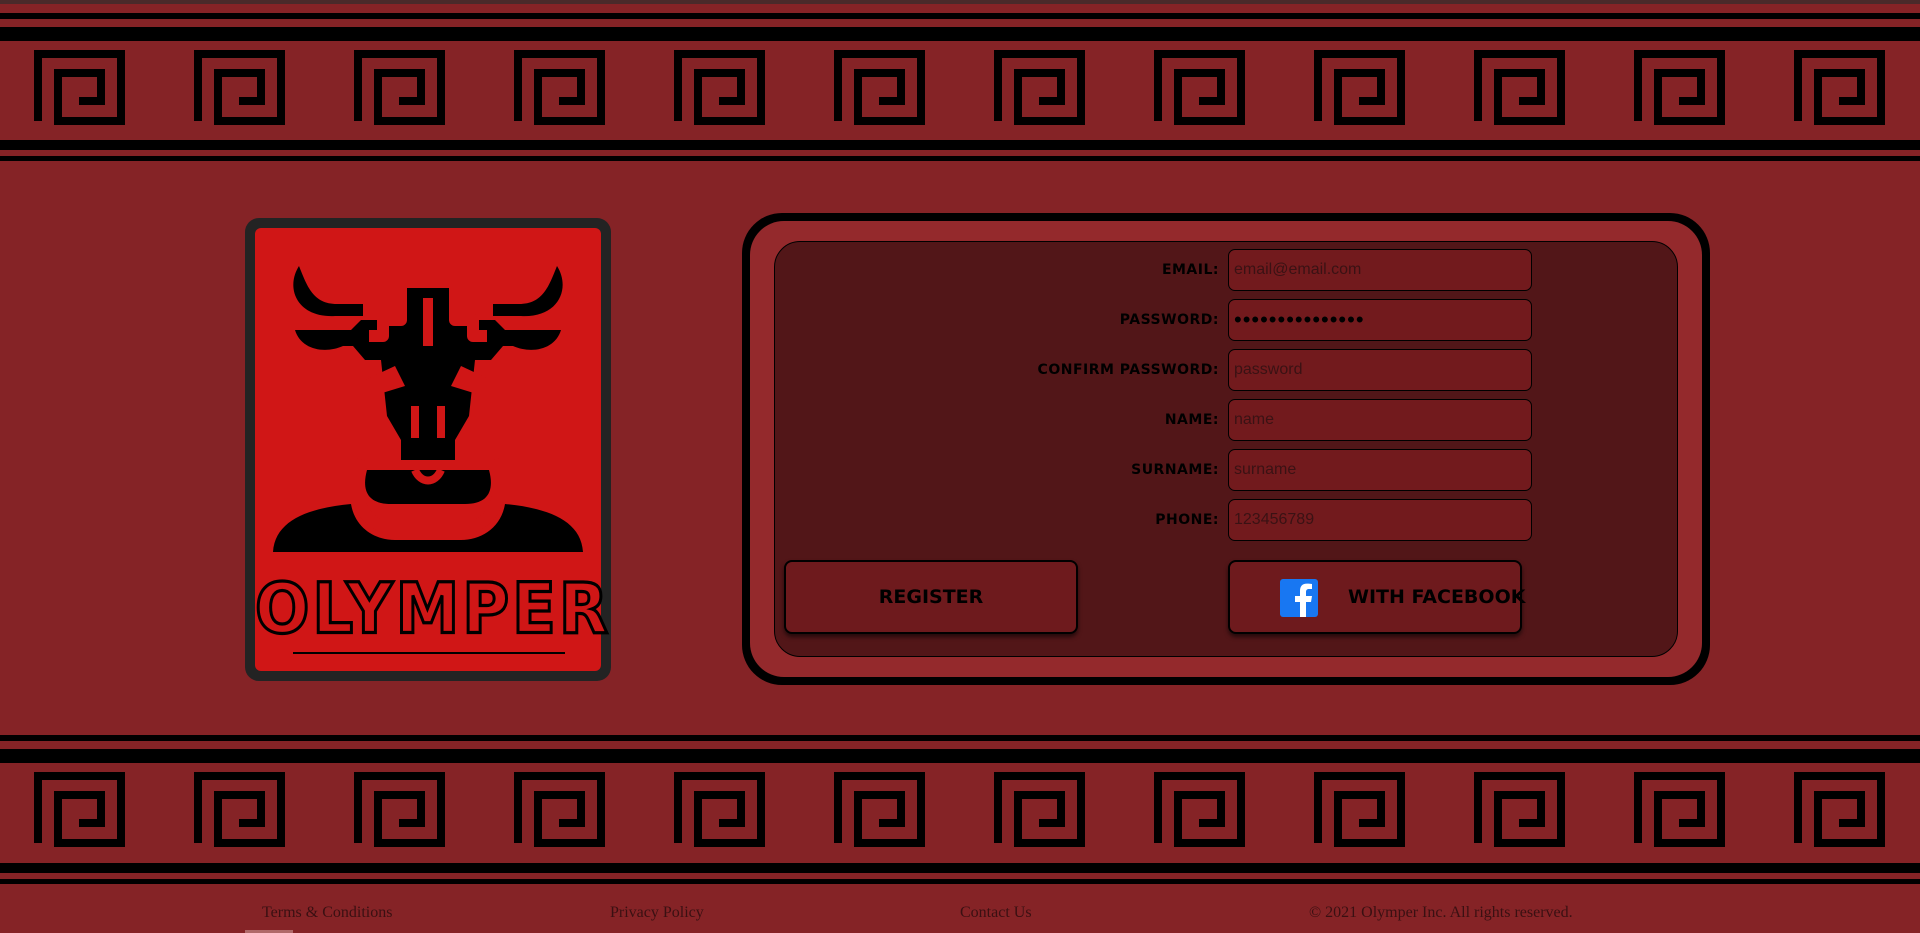 The width and height of the screenshot is (1920, 933). Describe the element at coordinates (1441, 912) in the screenshot. I see `copyright-text: © 2021 Olymper Inc. All rights reserved.` at that location.